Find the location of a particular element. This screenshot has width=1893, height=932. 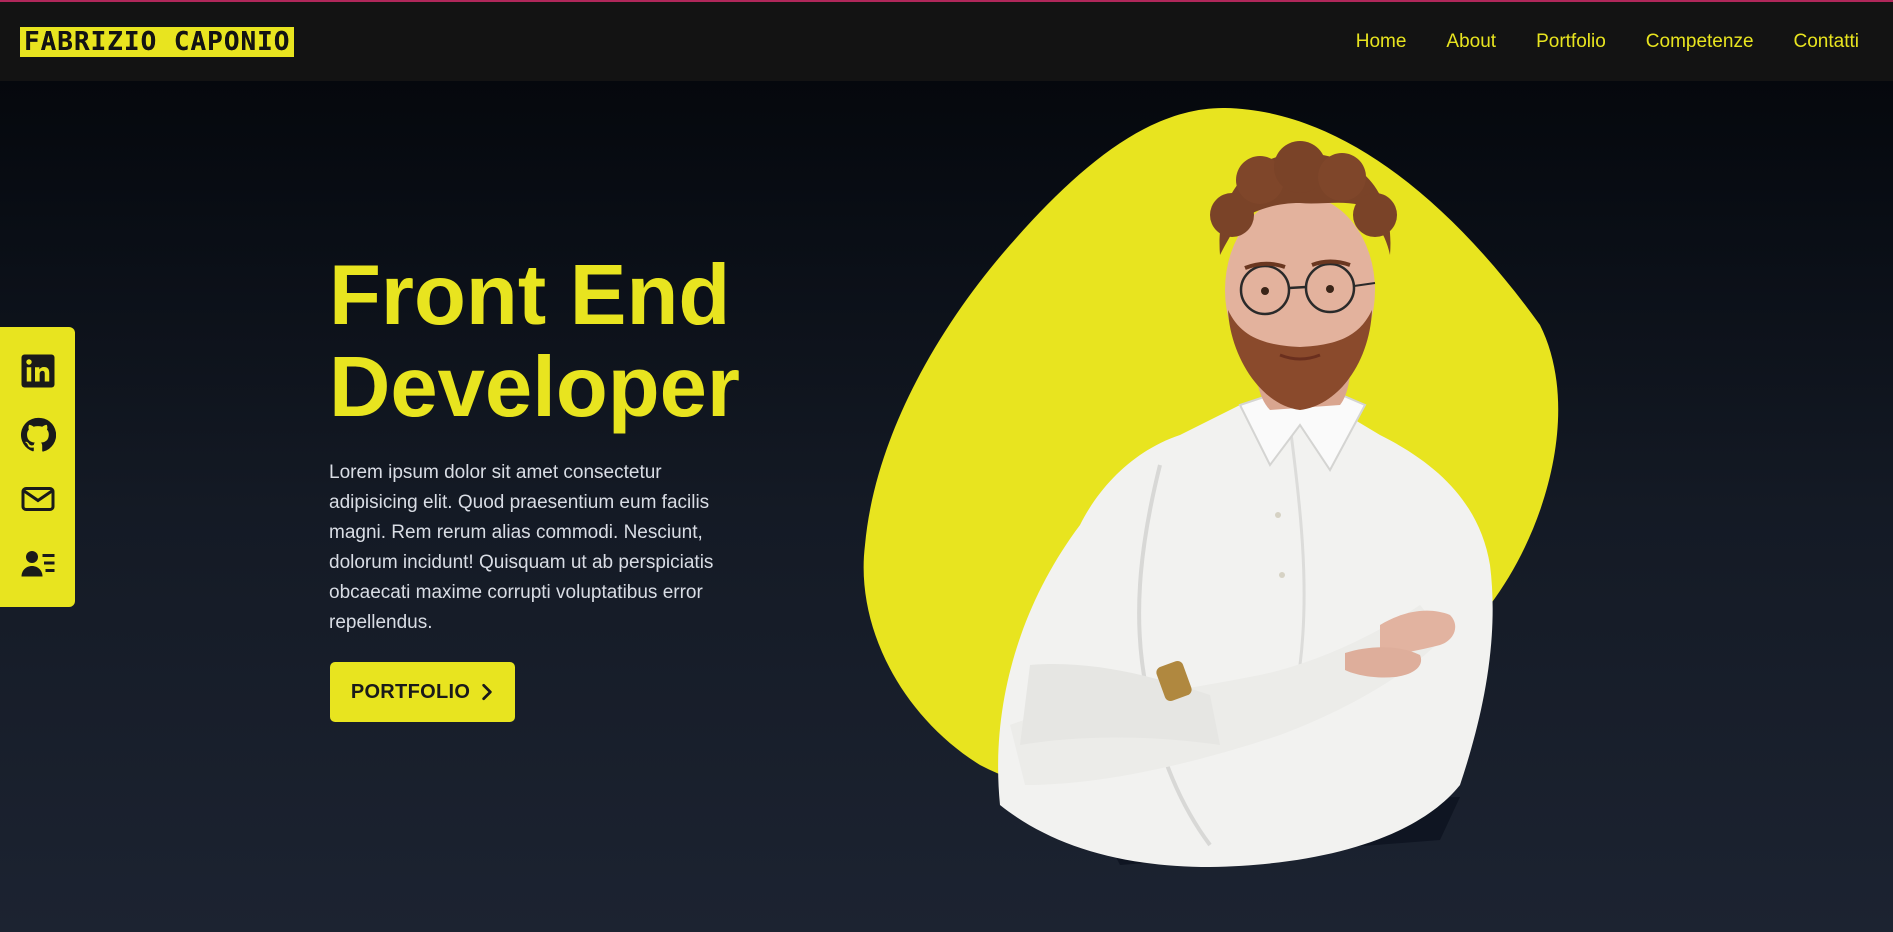

portfolio-button: PORTFOLIO is located at coordinates (422, 692).